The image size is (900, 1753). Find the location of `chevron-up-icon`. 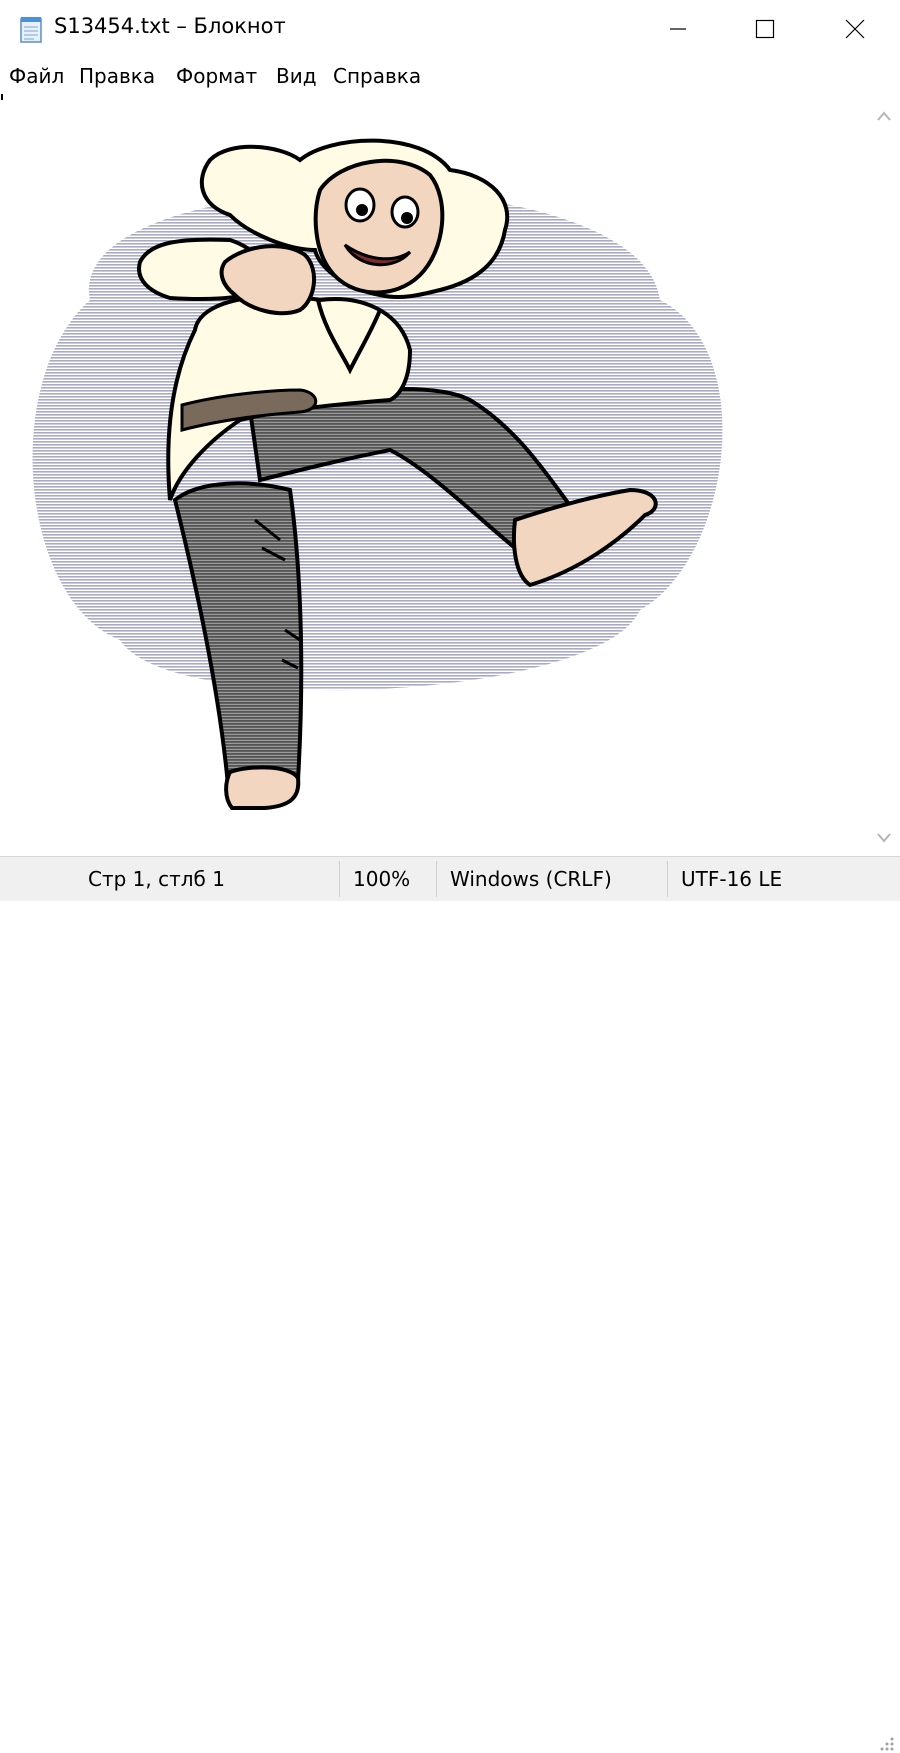

chevron-up-icon is located at coordinates (884, 116).